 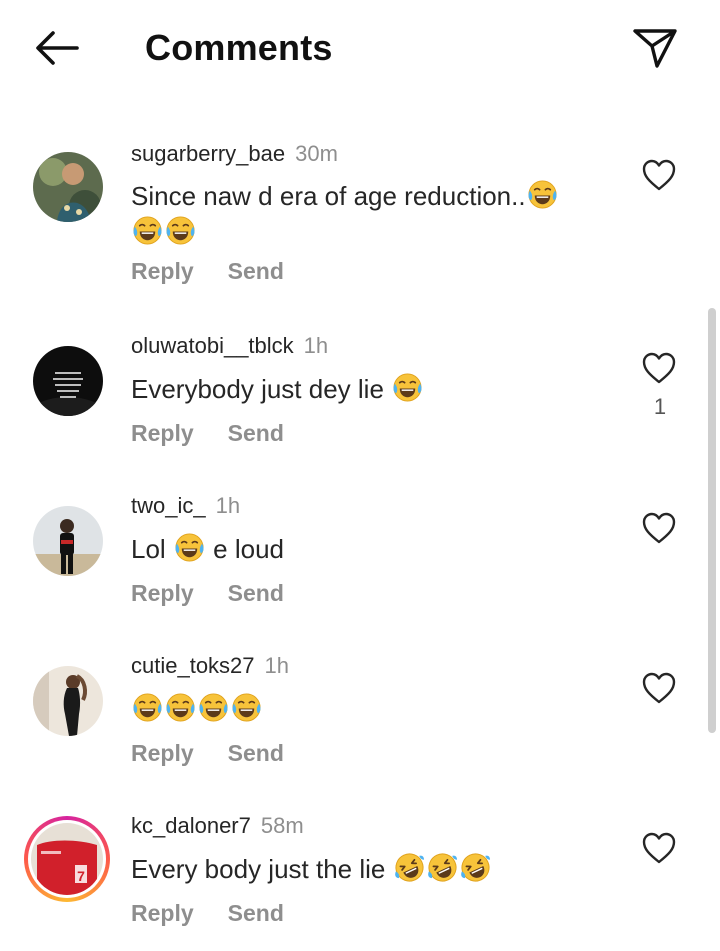 What do you see at coordinates (360, 48) in the screenshot?
I see `top-bar: Comments` at bounding box center [360, 48].